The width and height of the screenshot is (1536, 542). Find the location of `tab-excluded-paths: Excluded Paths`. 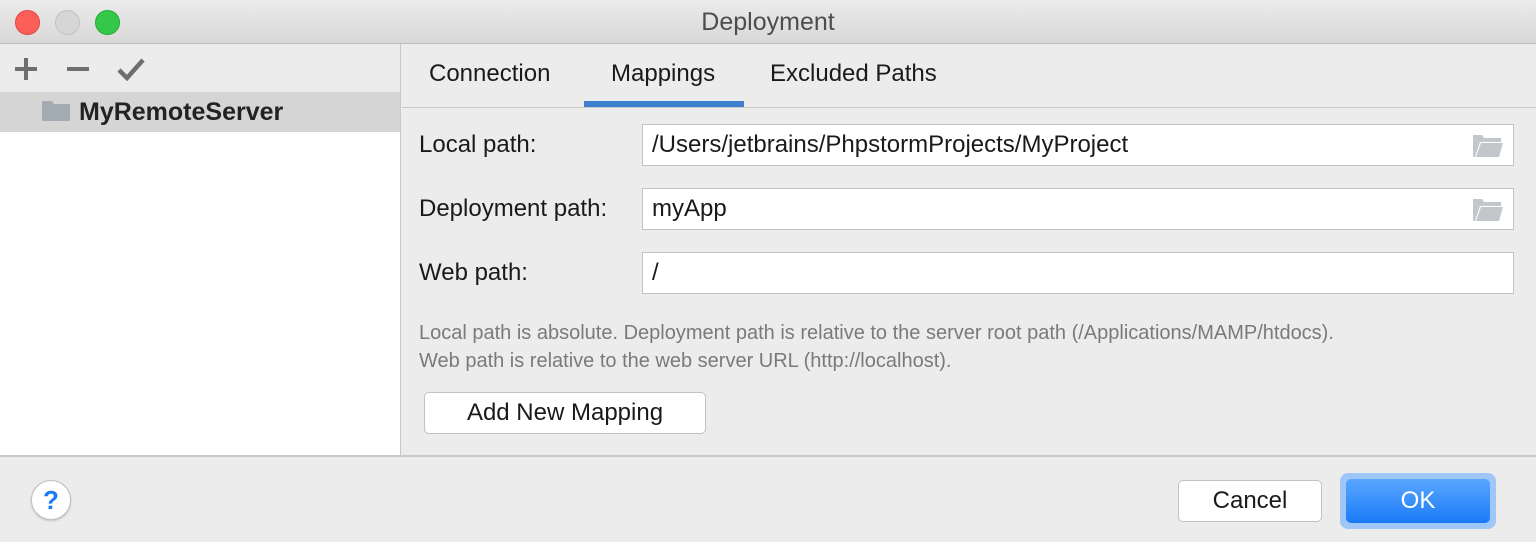

tab-excluded-paths: Excluded Paths is located at coordinates (853, 74).